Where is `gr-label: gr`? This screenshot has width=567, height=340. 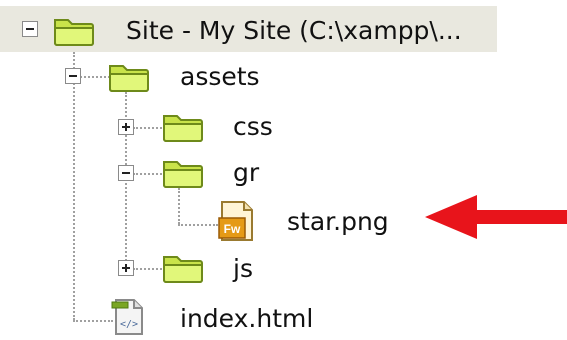
gr-label: gr is located at coordinates (246, 172).